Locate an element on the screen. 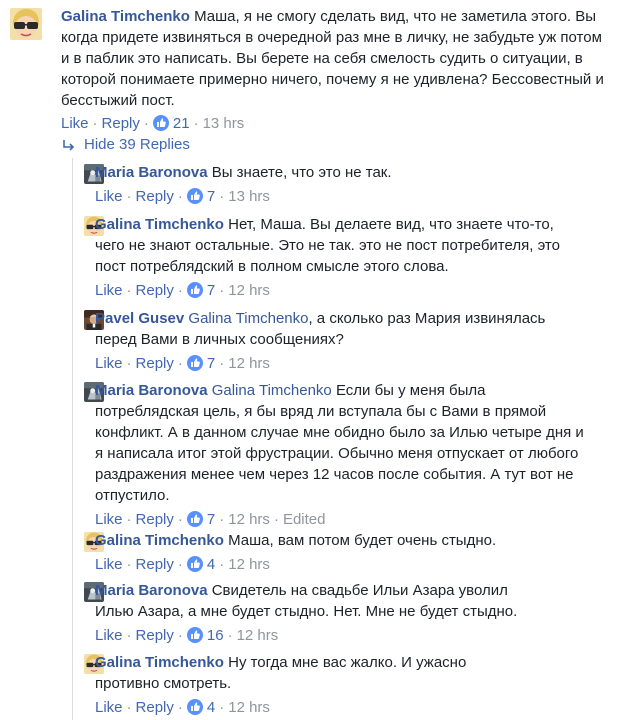  comment-actions: Like · Reply · 21 · 13 hrs is located at coordinates (153, 123).